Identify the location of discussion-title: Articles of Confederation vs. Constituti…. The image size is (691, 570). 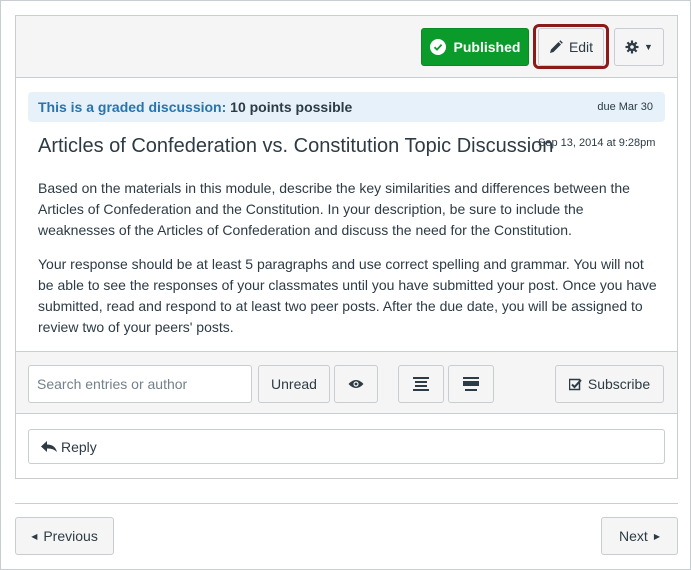
(296, 146).